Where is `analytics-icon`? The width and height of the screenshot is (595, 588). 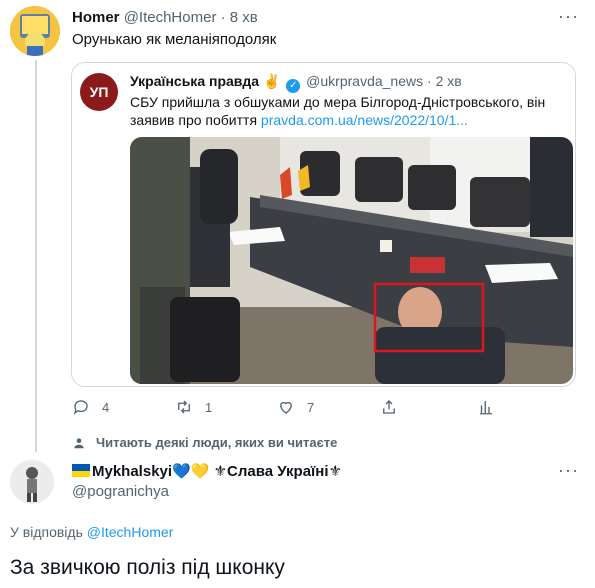 analytics-icon is located at coordinates (486, 408).